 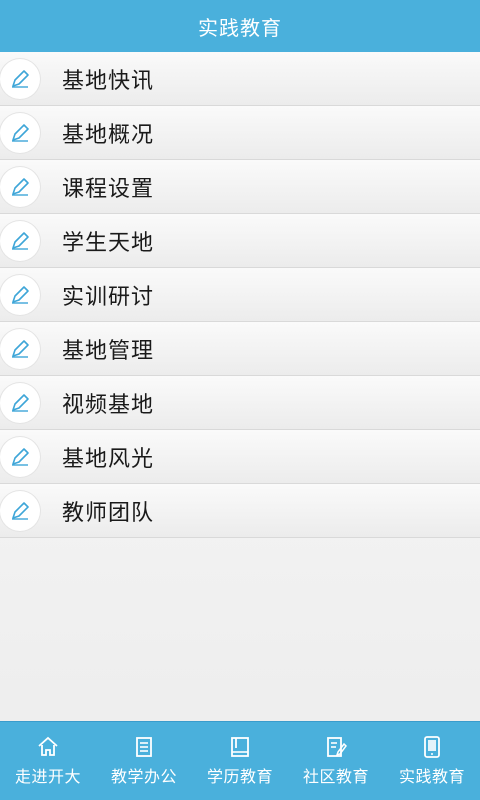 I want to click on page-title: 实践教育, so click(x=240, y=27).